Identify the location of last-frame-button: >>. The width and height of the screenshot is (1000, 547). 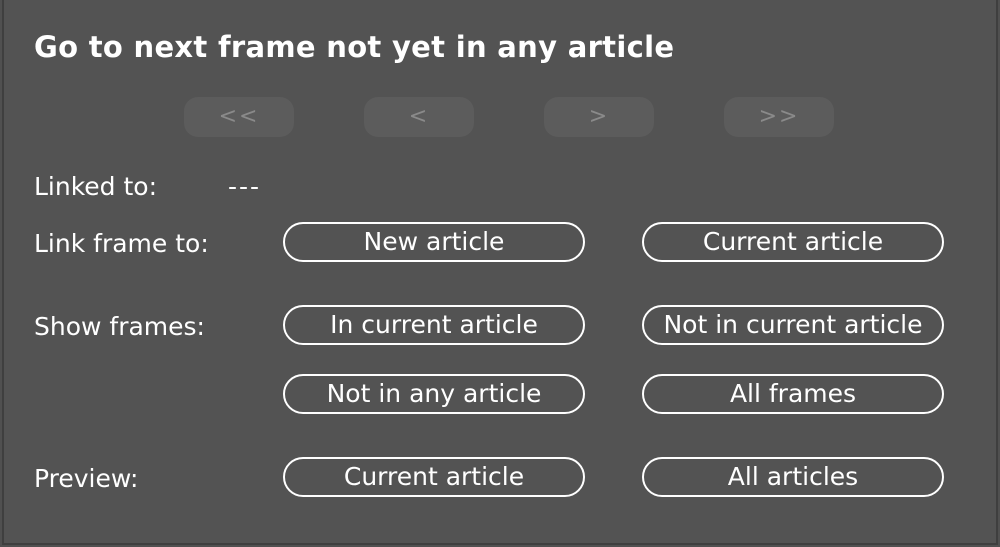
(779, 117).